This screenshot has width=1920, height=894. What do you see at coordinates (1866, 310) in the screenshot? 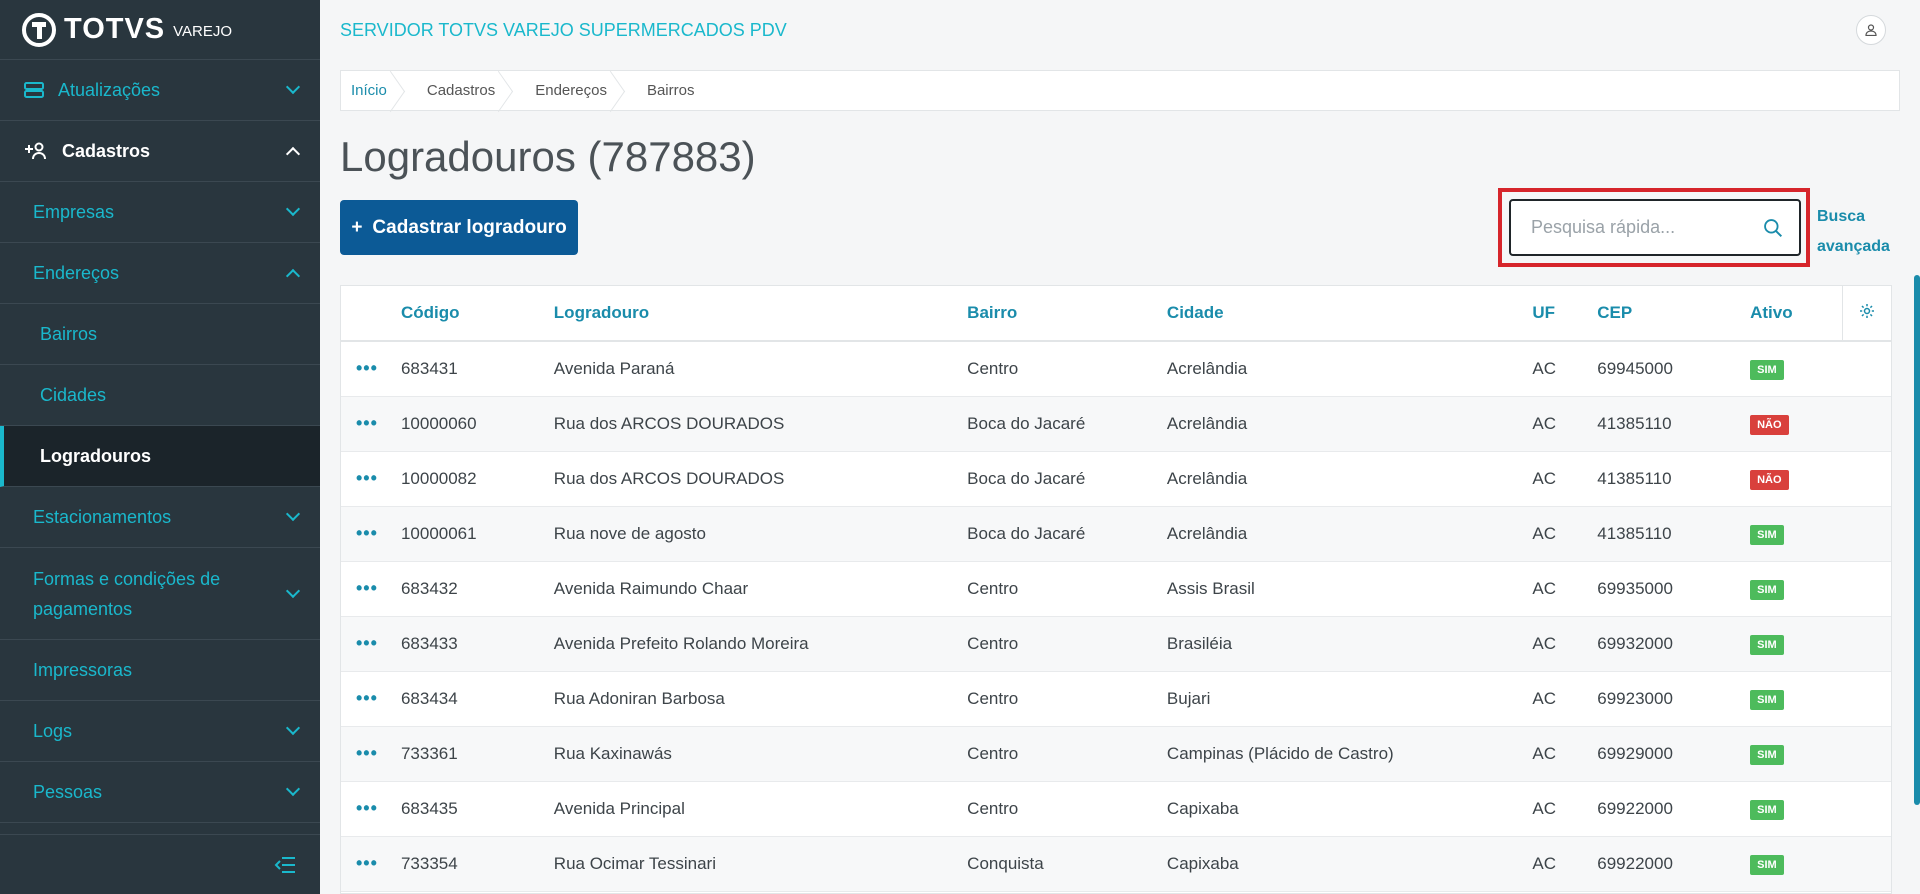
I see `gear-icon` at bounding box center [1866, 310].